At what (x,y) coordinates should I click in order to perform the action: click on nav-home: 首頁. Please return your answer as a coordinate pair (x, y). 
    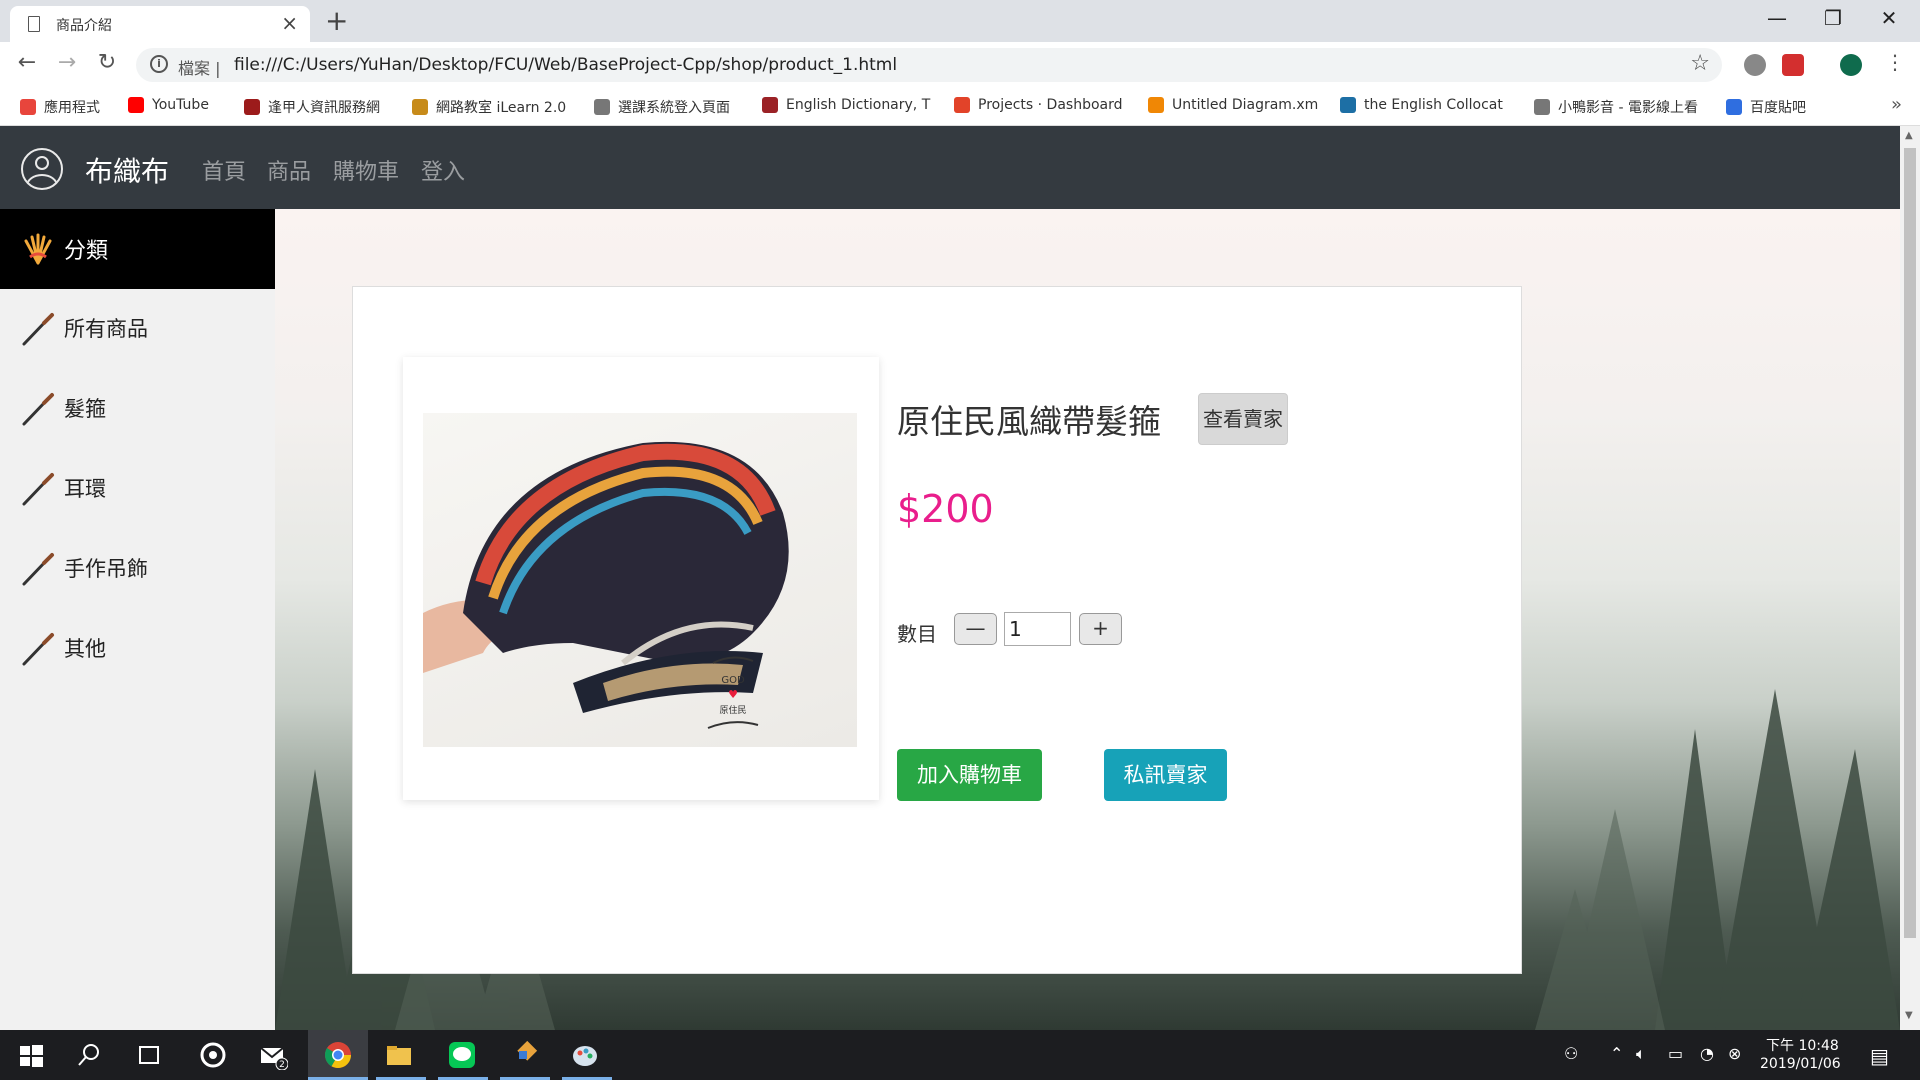
    Looking at the image, I should click on (224, 170).